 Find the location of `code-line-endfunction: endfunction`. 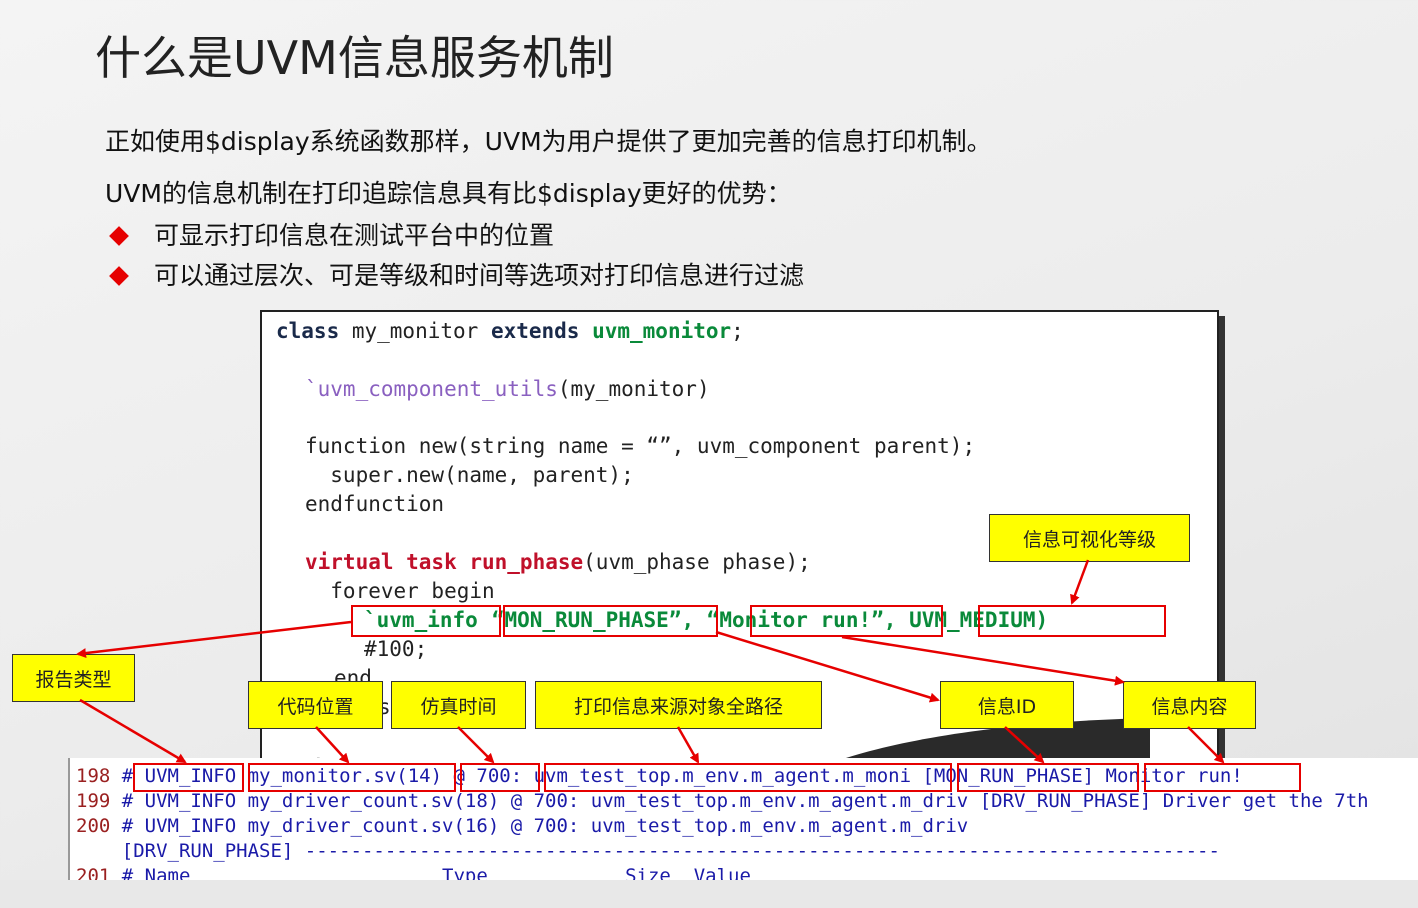

code-line-endfunction: endfunction is located at coordinates (375, 504).